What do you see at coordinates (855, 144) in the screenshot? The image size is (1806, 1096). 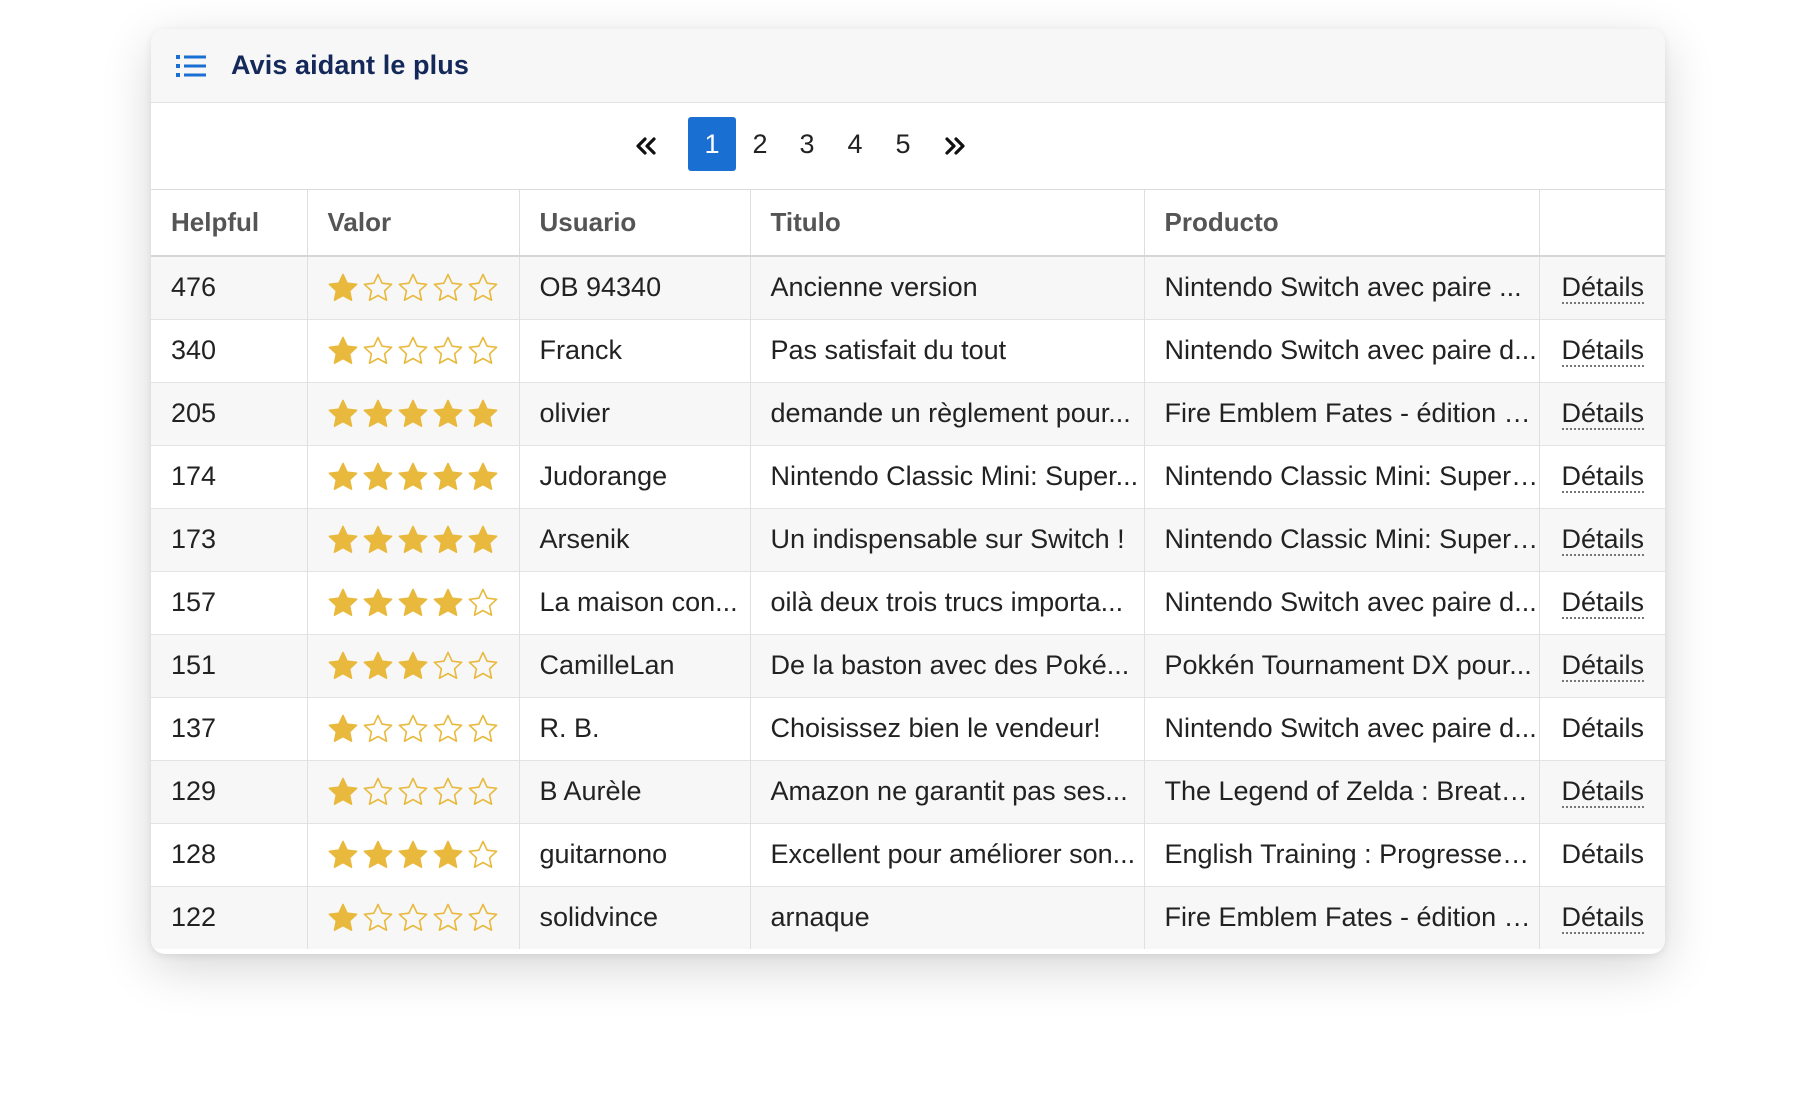 I see `page-4-button: 4` at bounding box center [855, 144].